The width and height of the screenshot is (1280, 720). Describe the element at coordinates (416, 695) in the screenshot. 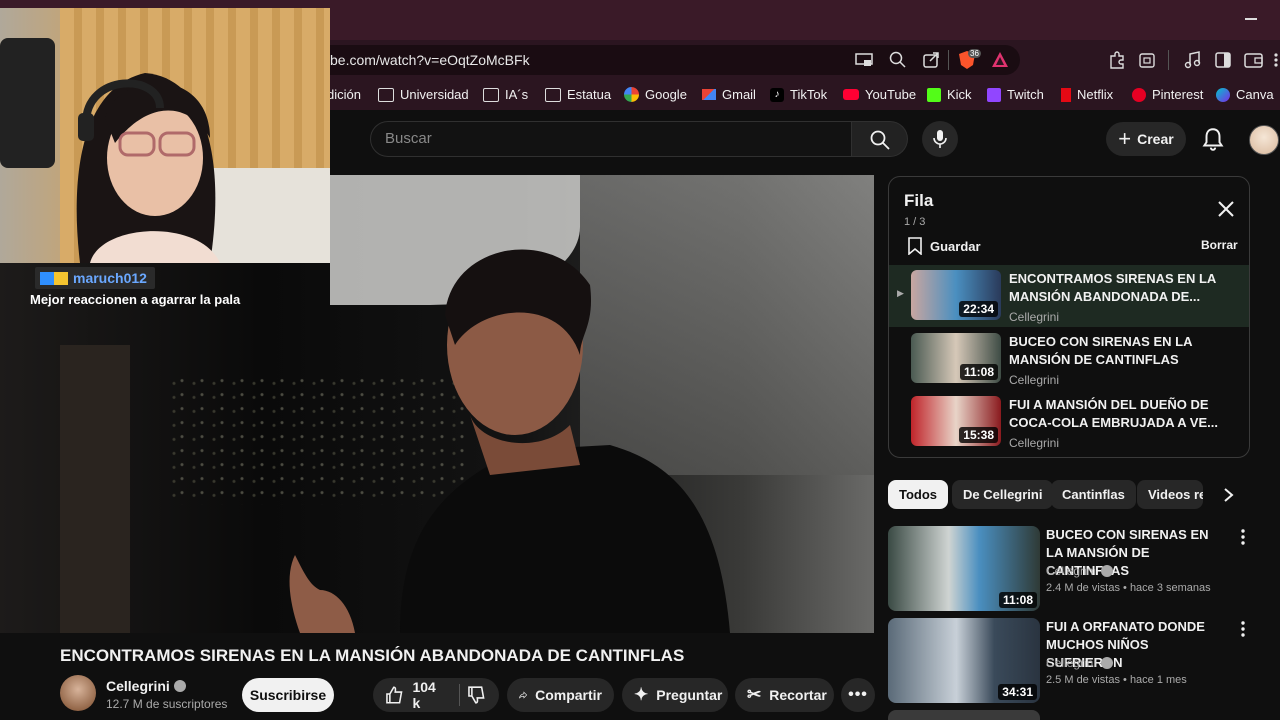

I see `like-button: 104 k` at that location.